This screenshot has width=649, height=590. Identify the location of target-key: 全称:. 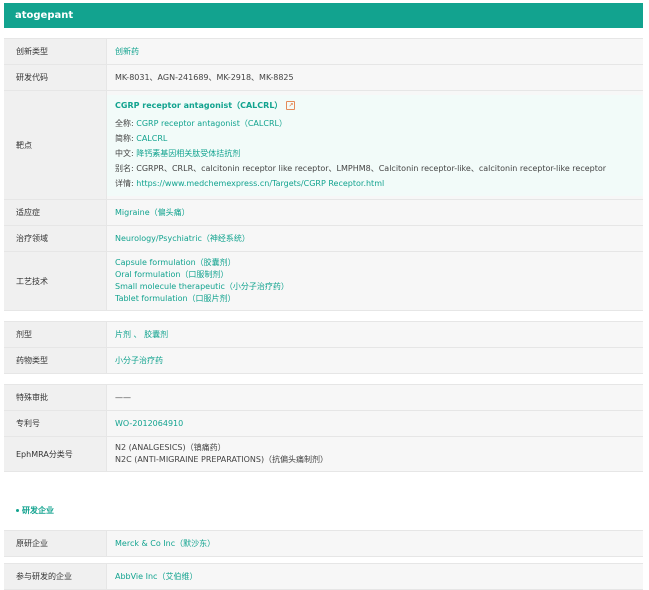
(124, 123).